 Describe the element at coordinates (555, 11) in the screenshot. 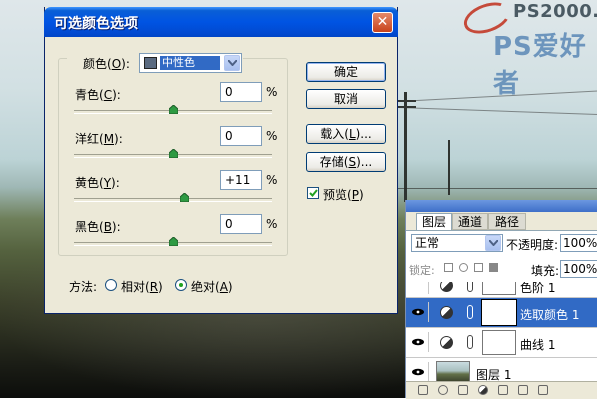

I see `watermark-brand: PS2000.cn` at that location.